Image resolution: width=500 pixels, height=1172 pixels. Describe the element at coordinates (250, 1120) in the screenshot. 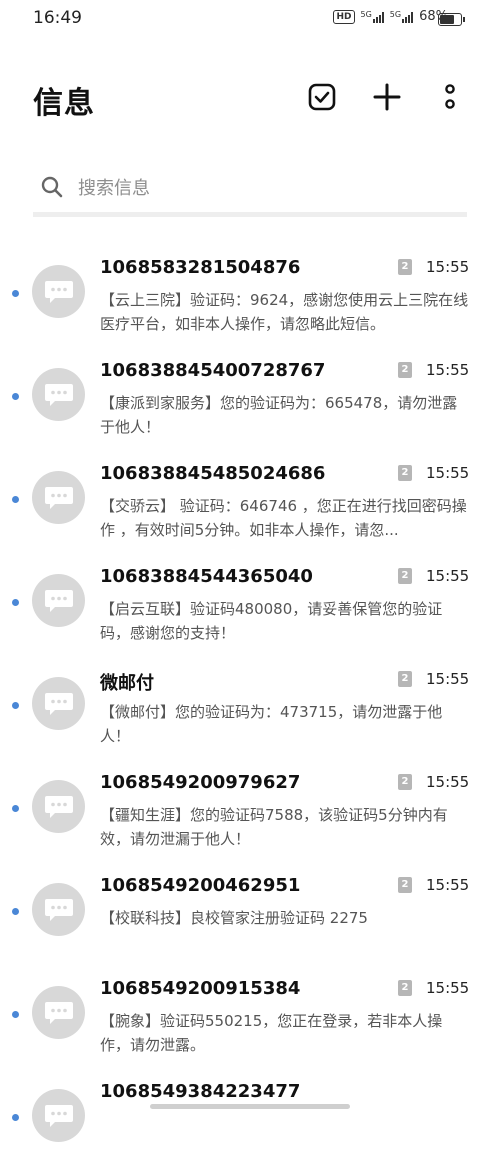

I see `conversation-item: 1068549384223477` at that location.